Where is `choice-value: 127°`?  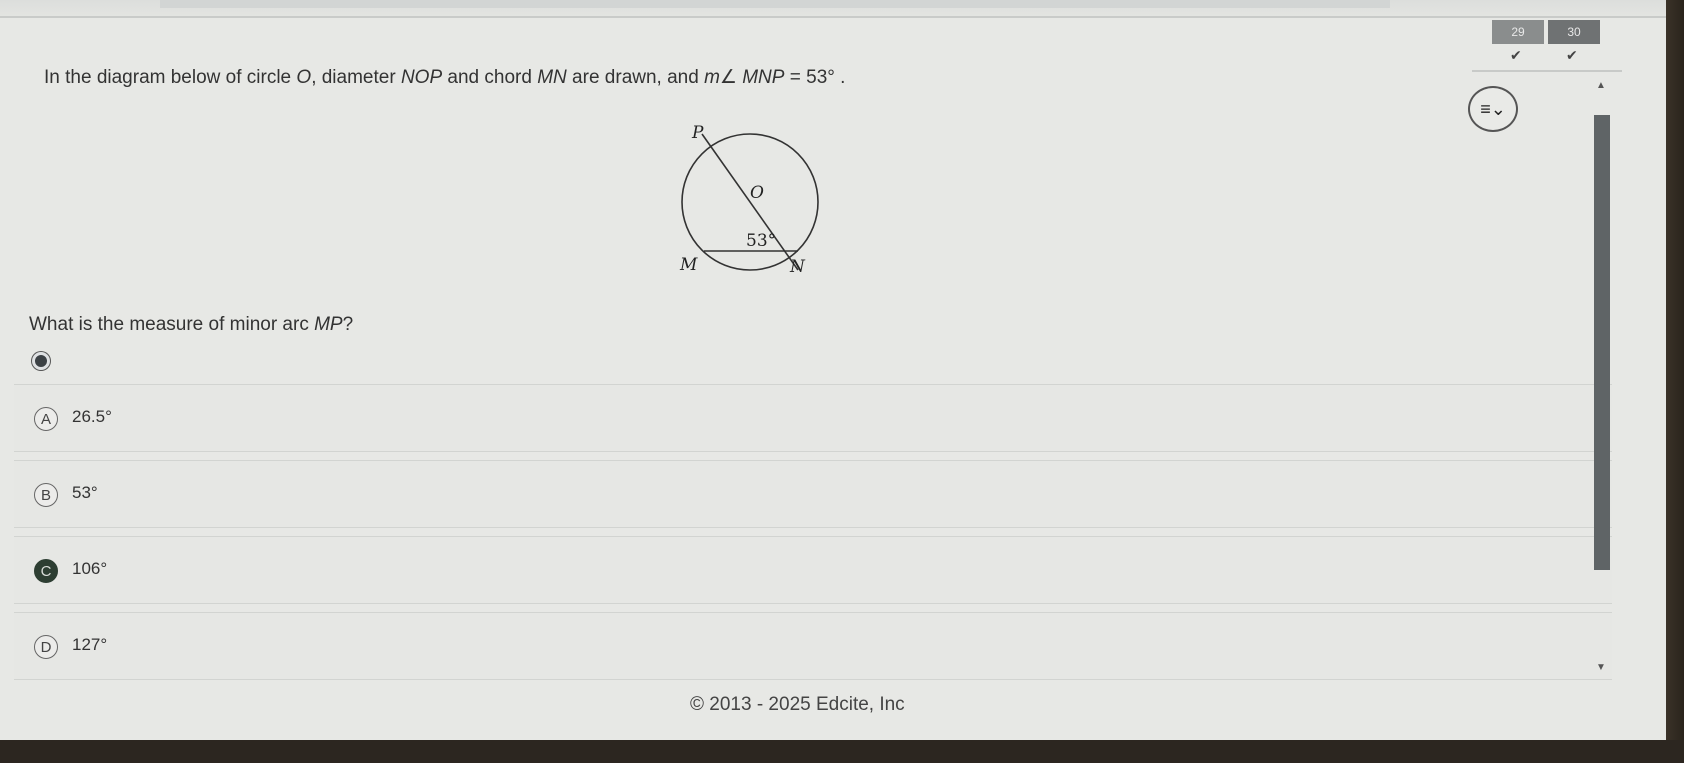
choice-value: 127° is located at coordinates (90, 644).